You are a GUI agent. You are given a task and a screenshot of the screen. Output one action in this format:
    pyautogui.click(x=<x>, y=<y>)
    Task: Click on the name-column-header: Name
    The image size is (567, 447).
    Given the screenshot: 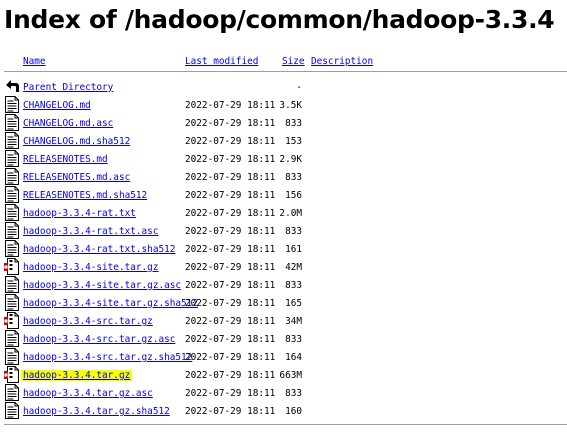 What is the action you would take?
    pyautogui.click(x=34, y=61)
    